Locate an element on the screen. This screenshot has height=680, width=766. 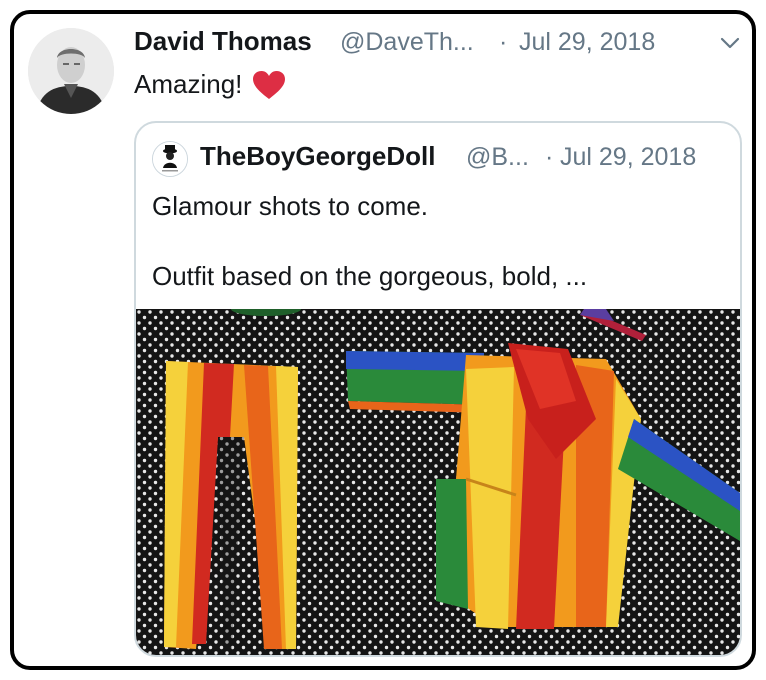
quoted-avatar-image is located at coordinates (170, 159).